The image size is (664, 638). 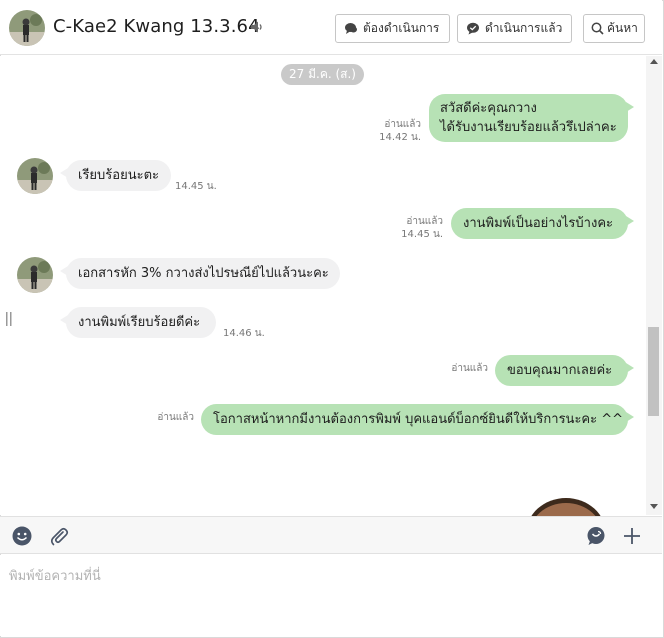 What do you see at coordinates (22, 536) in the screenshot?
I see `emoji-icon` at bounding box center [22, 536].